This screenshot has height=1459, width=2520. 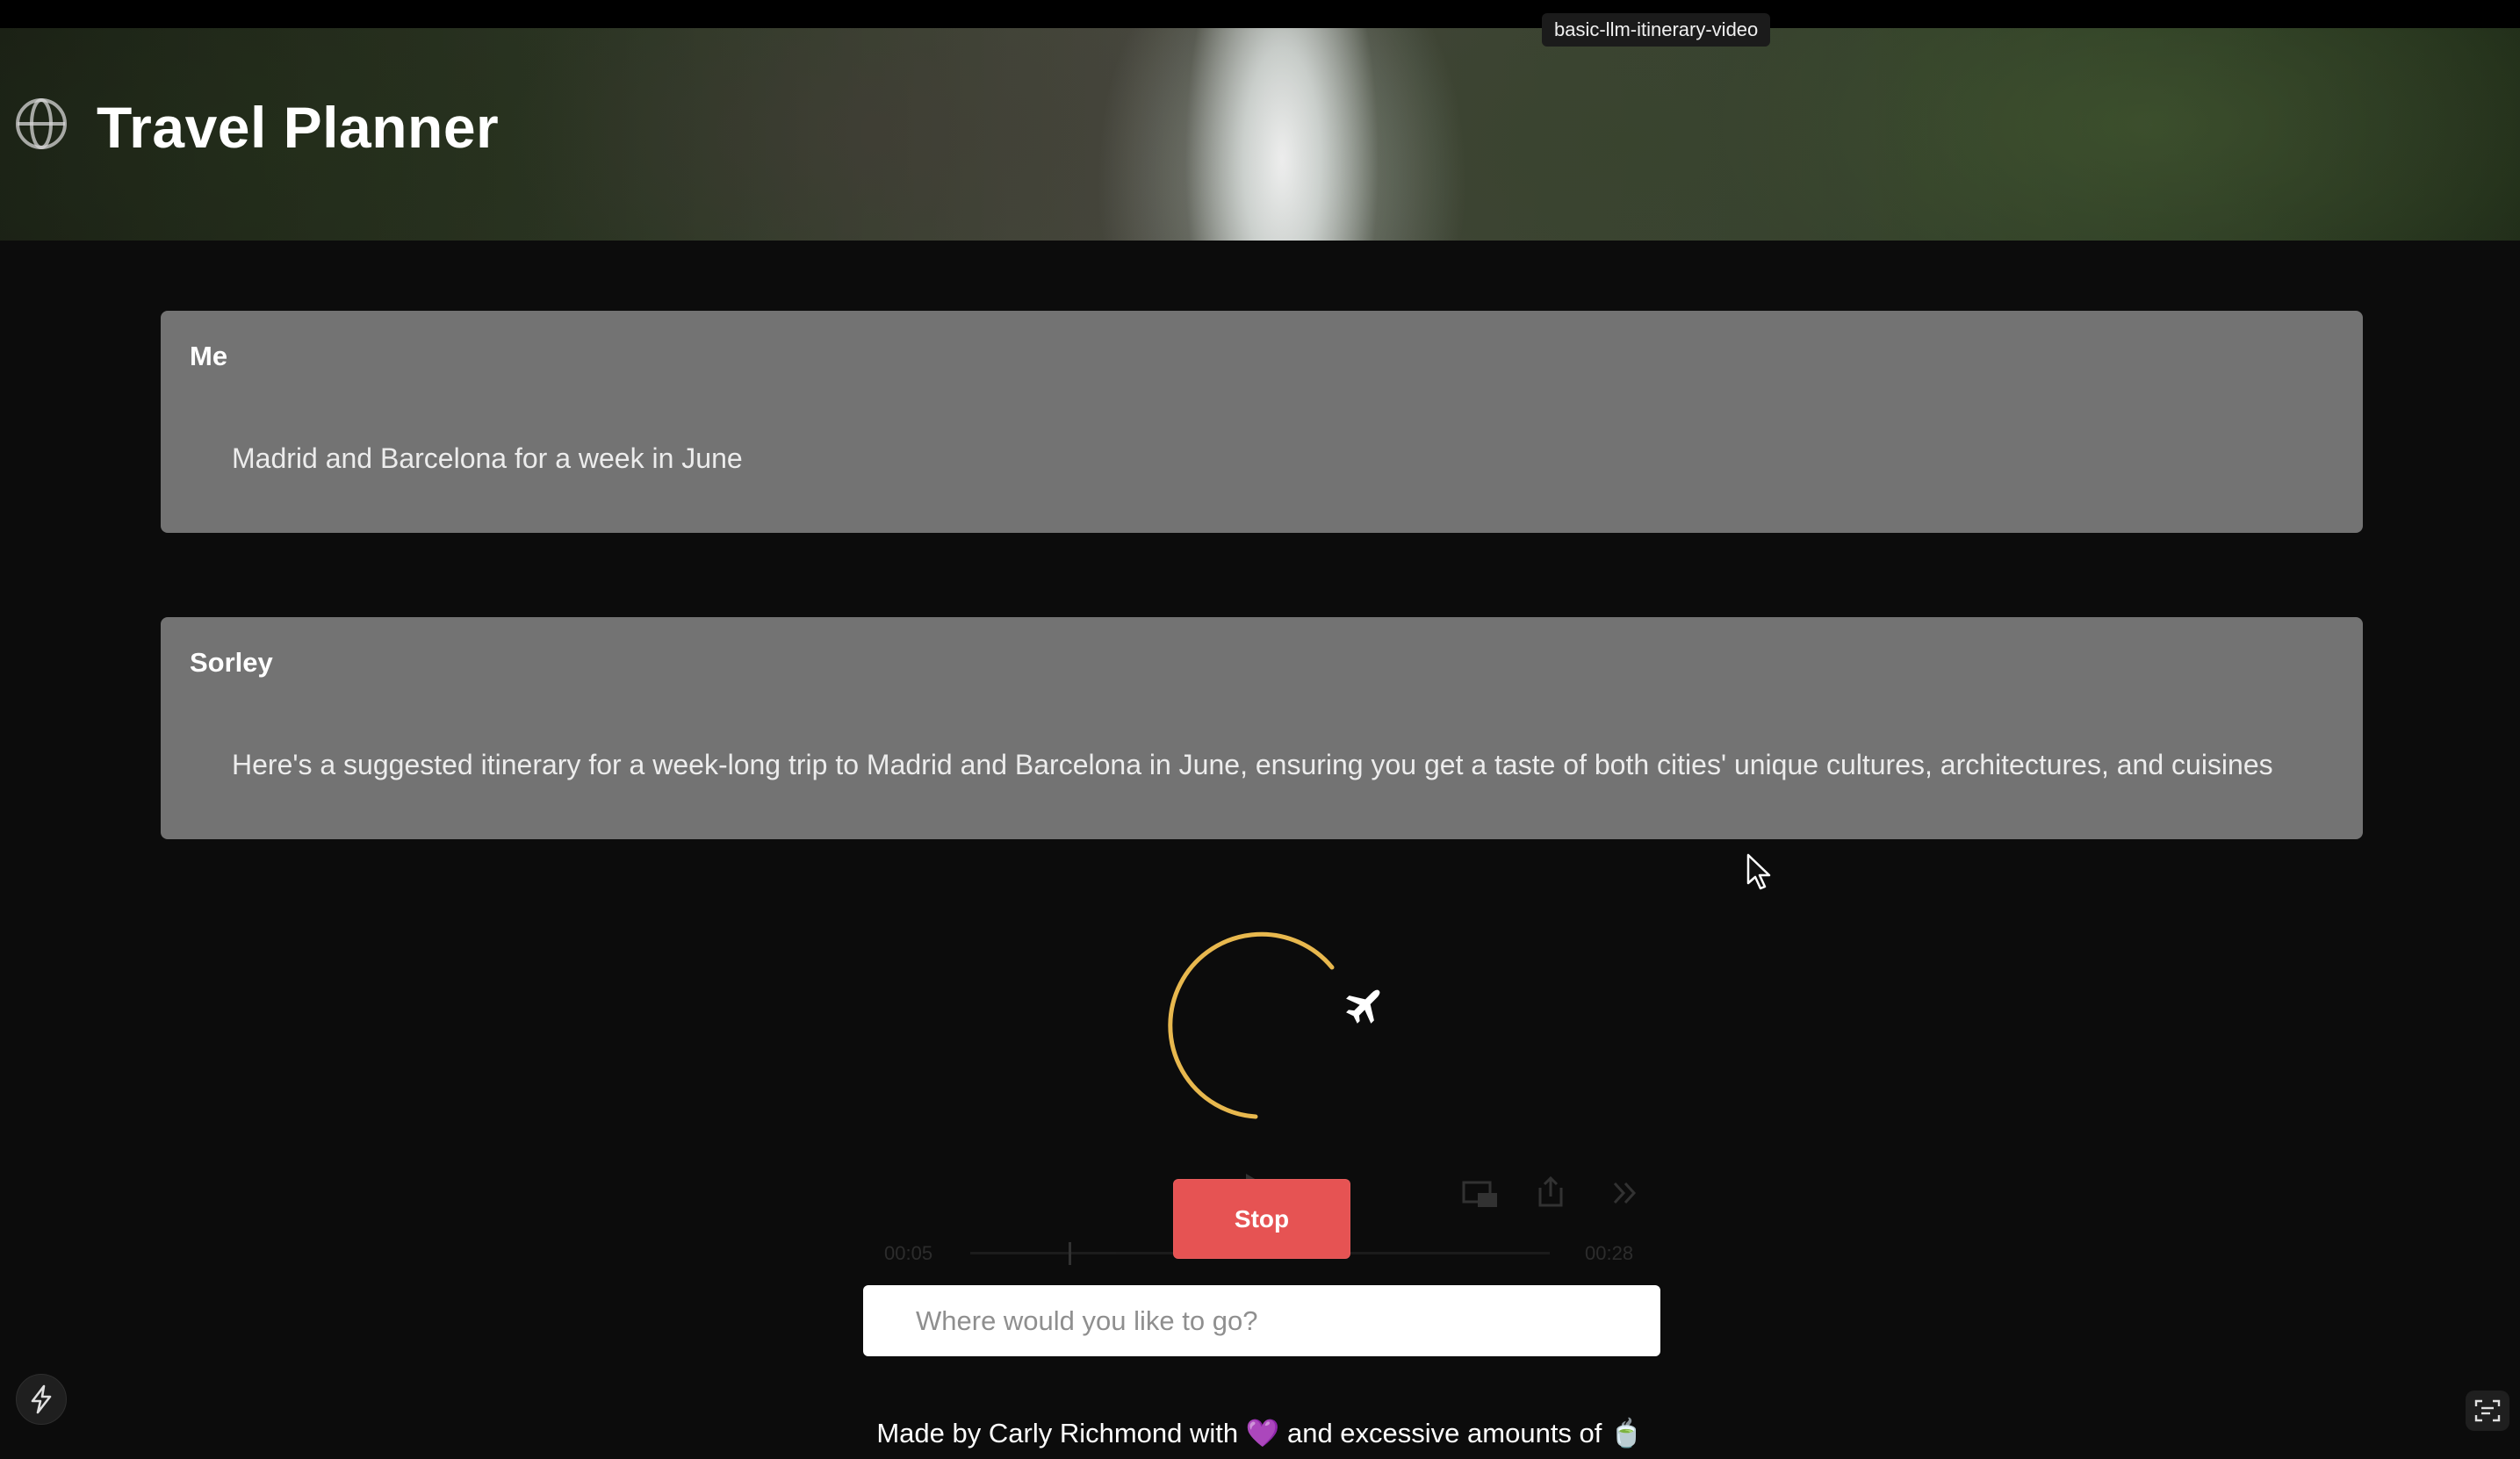 What do you see at coordinates (1260, 14) in the screenshot?
I see `top-strip` at bounding box center [1260, 14].